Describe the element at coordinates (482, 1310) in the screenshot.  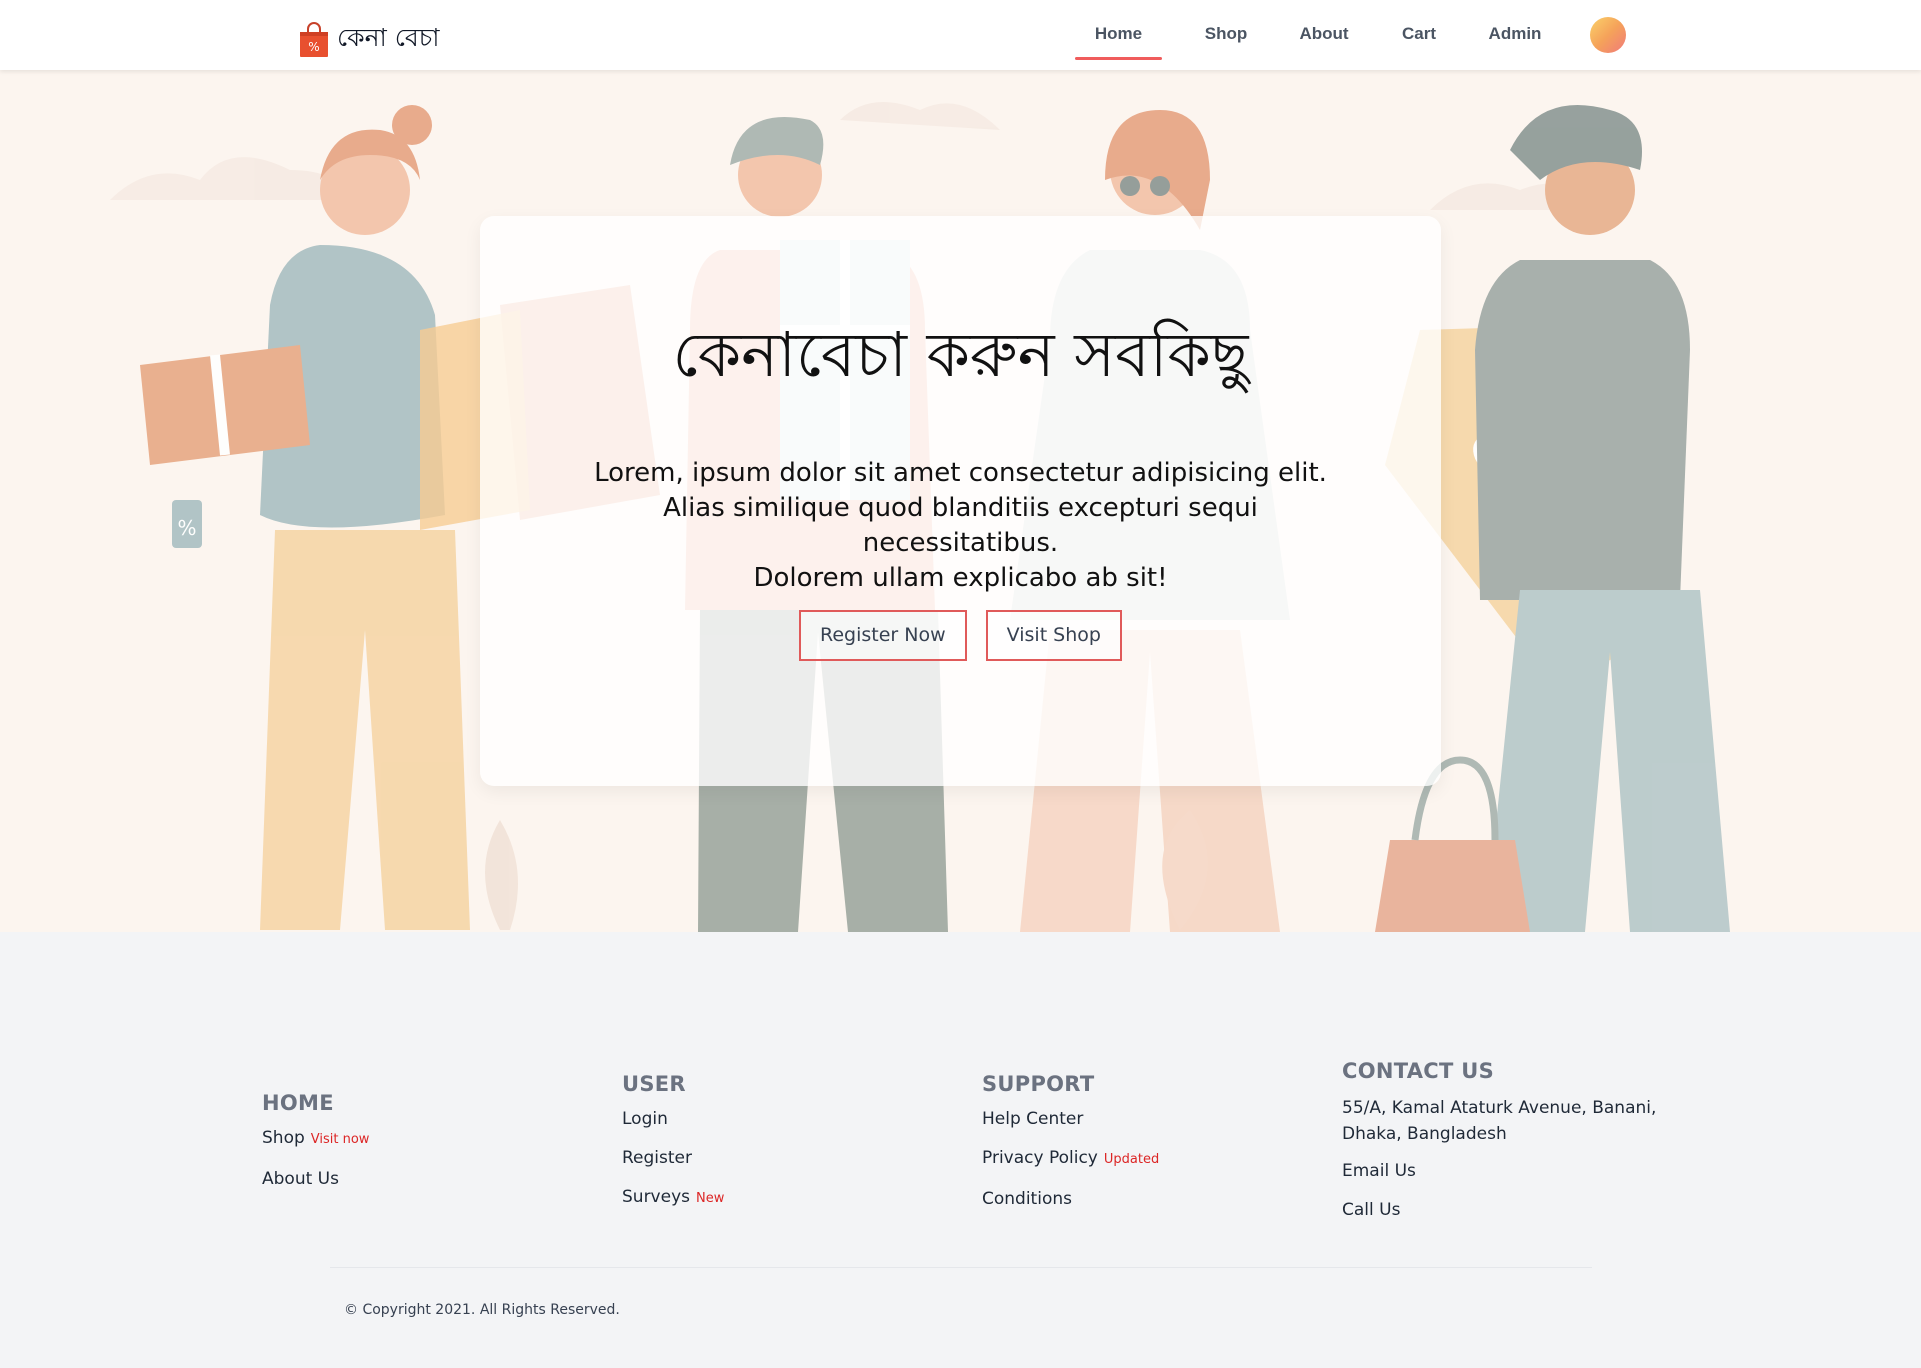
I see `copyright-text: © Copyright 2021. All Rights Reserved.` at that location.